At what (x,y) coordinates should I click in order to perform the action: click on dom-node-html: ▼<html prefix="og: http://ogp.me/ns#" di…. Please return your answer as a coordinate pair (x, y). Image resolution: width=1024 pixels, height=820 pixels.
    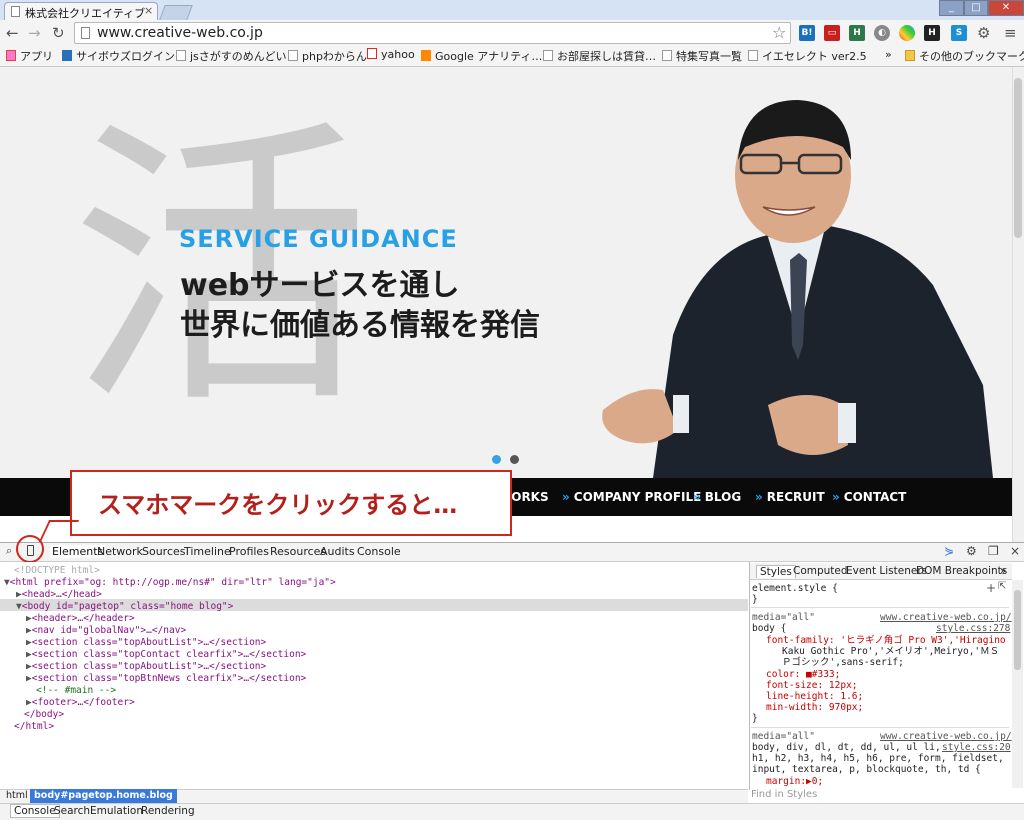
    Looking at the image, I should click on (170, 583).